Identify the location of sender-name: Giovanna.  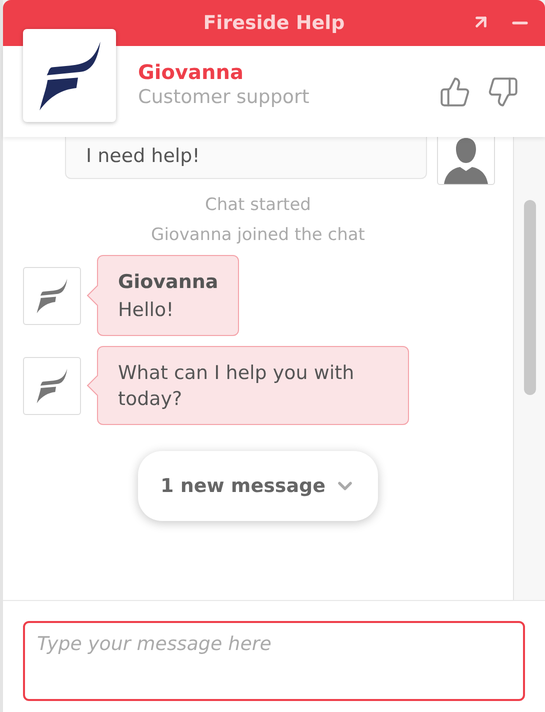
(168, 282).